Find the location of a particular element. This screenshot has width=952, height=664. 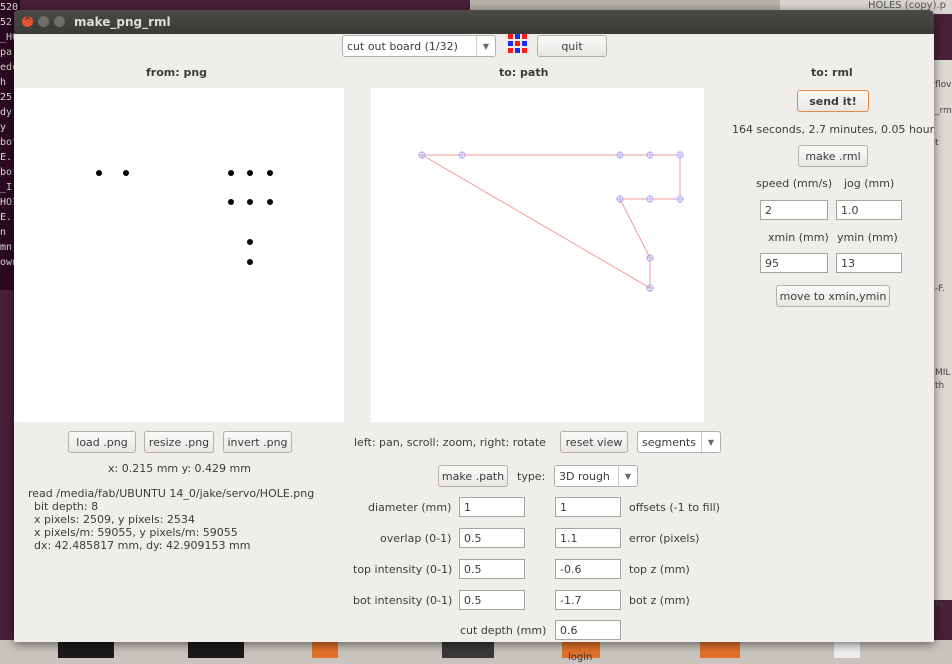

diameter-label: diameter (mm) is located at coordinates (410, 507).